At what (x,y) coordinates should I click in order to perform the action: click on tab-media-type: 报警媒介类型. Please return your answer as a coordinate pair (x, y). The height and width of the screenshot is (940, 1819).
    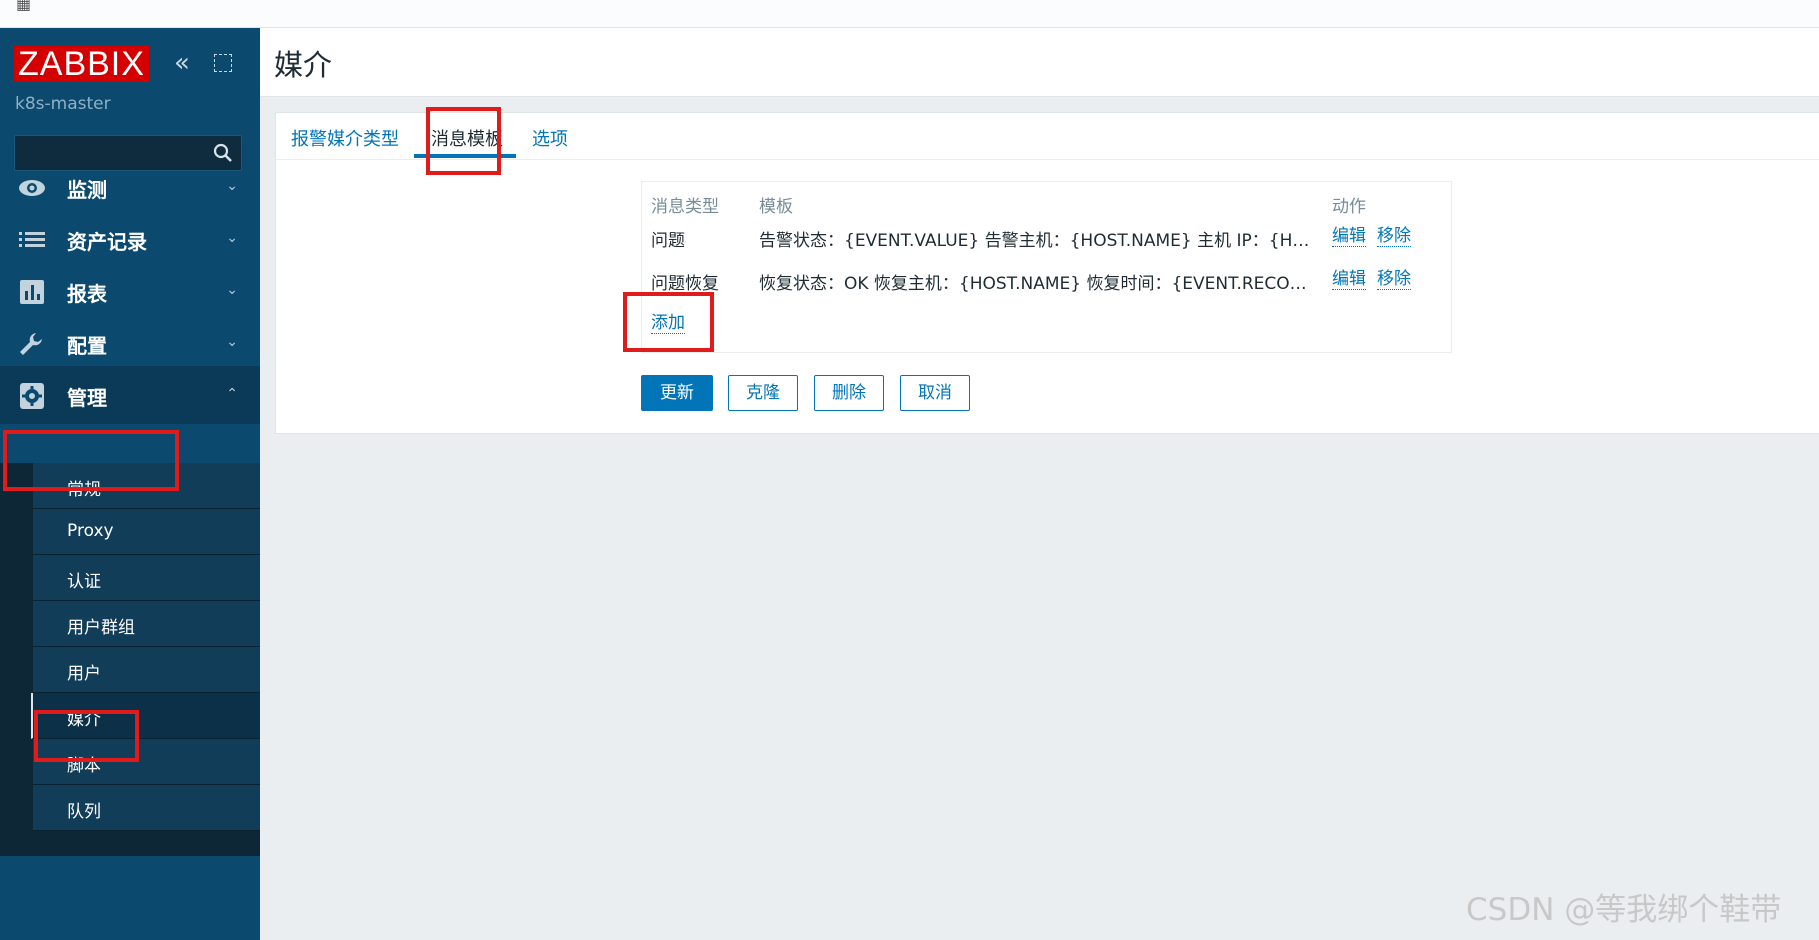
    Looking at the image, I should click on (345, 138).